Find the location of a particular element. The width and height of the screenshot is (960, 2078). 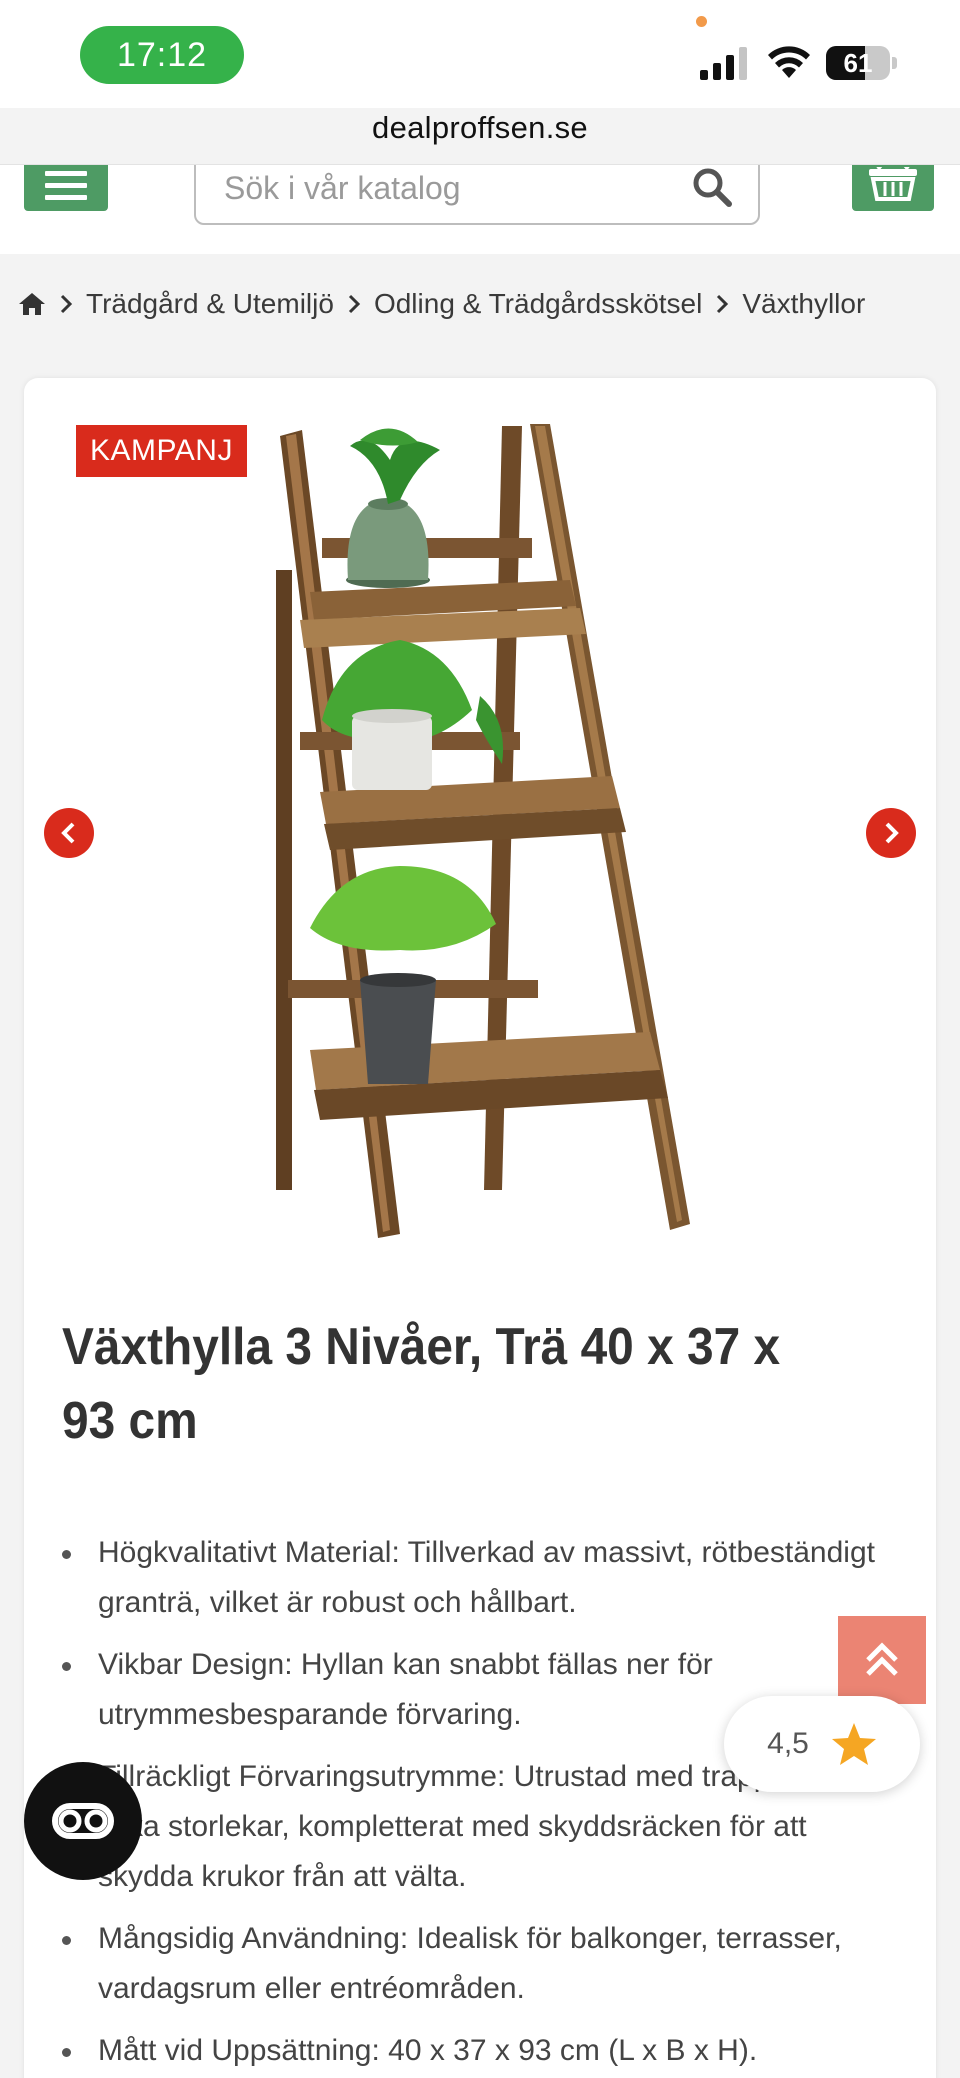

browser-url: dealproffsen.se is located at coordinates (480, 128).